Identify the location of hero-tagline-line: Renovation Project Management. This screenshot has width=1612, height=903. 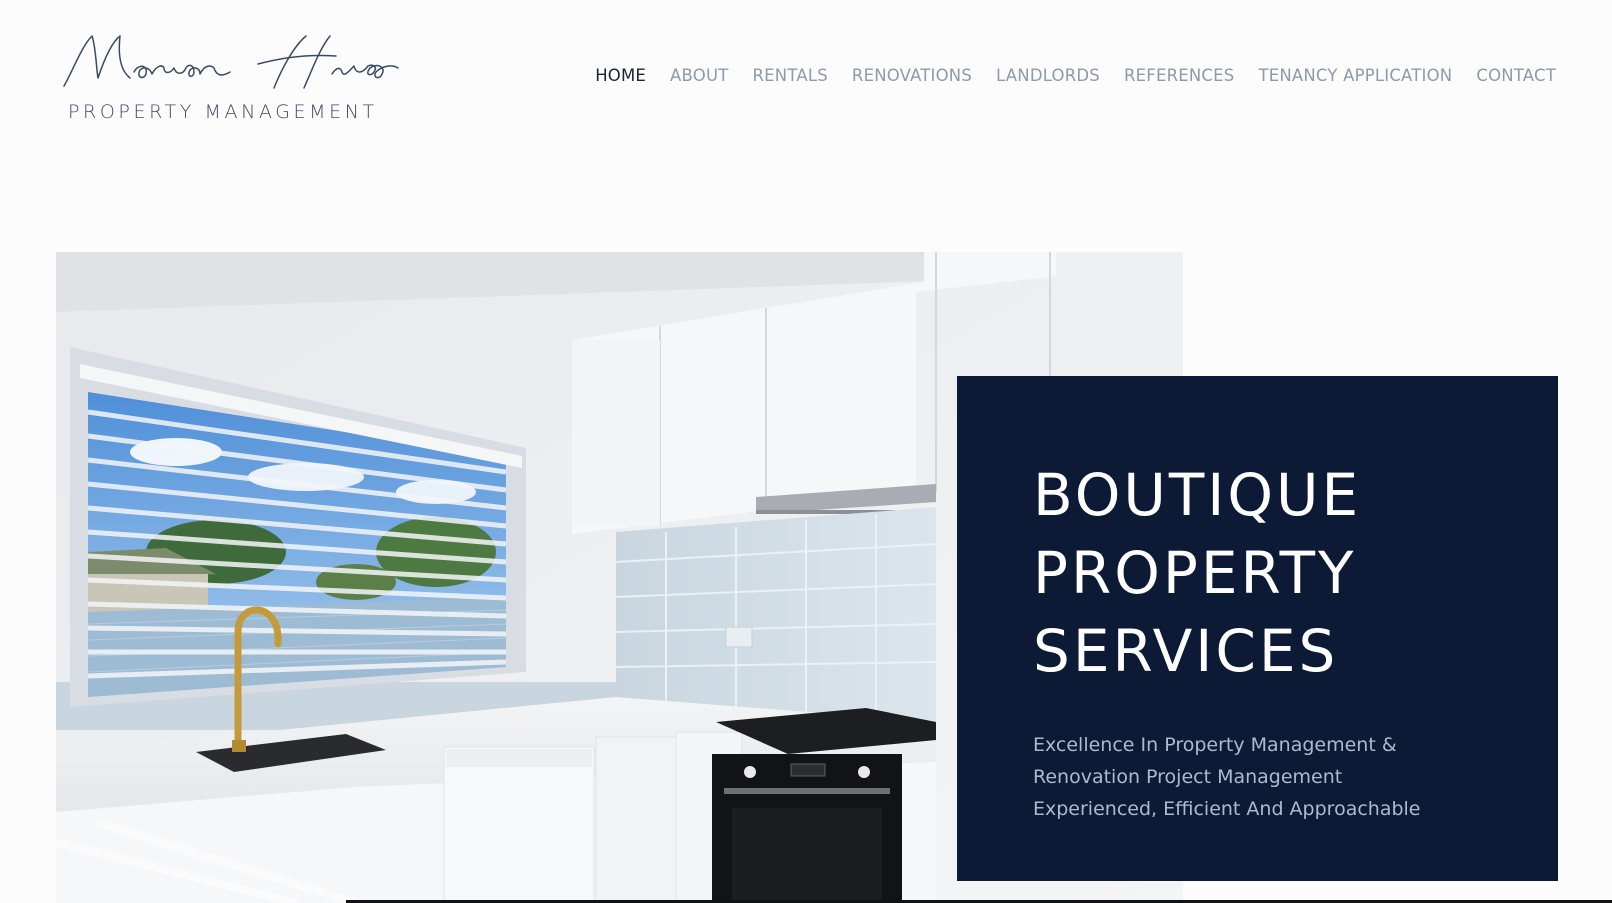
(1188, 777).